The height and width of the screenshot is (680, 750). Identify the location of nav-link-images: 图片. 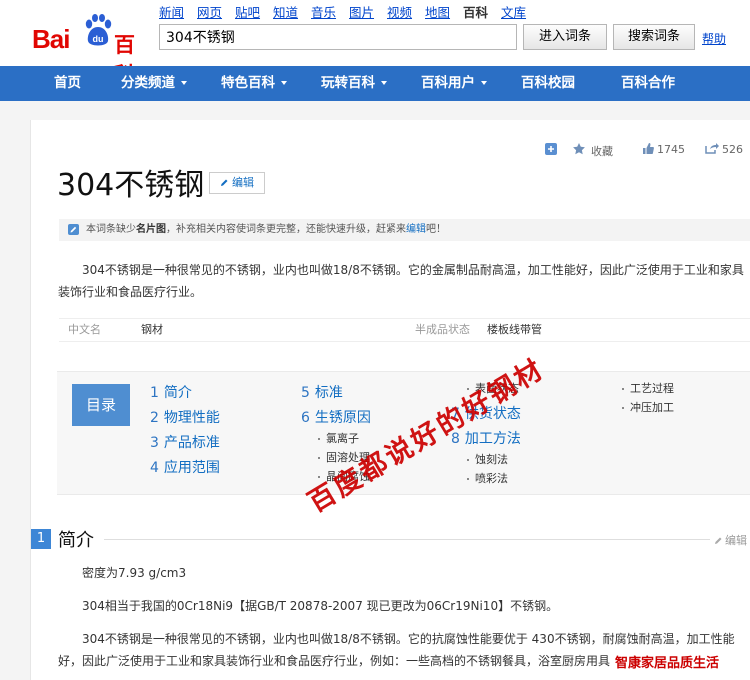
(361, 12).